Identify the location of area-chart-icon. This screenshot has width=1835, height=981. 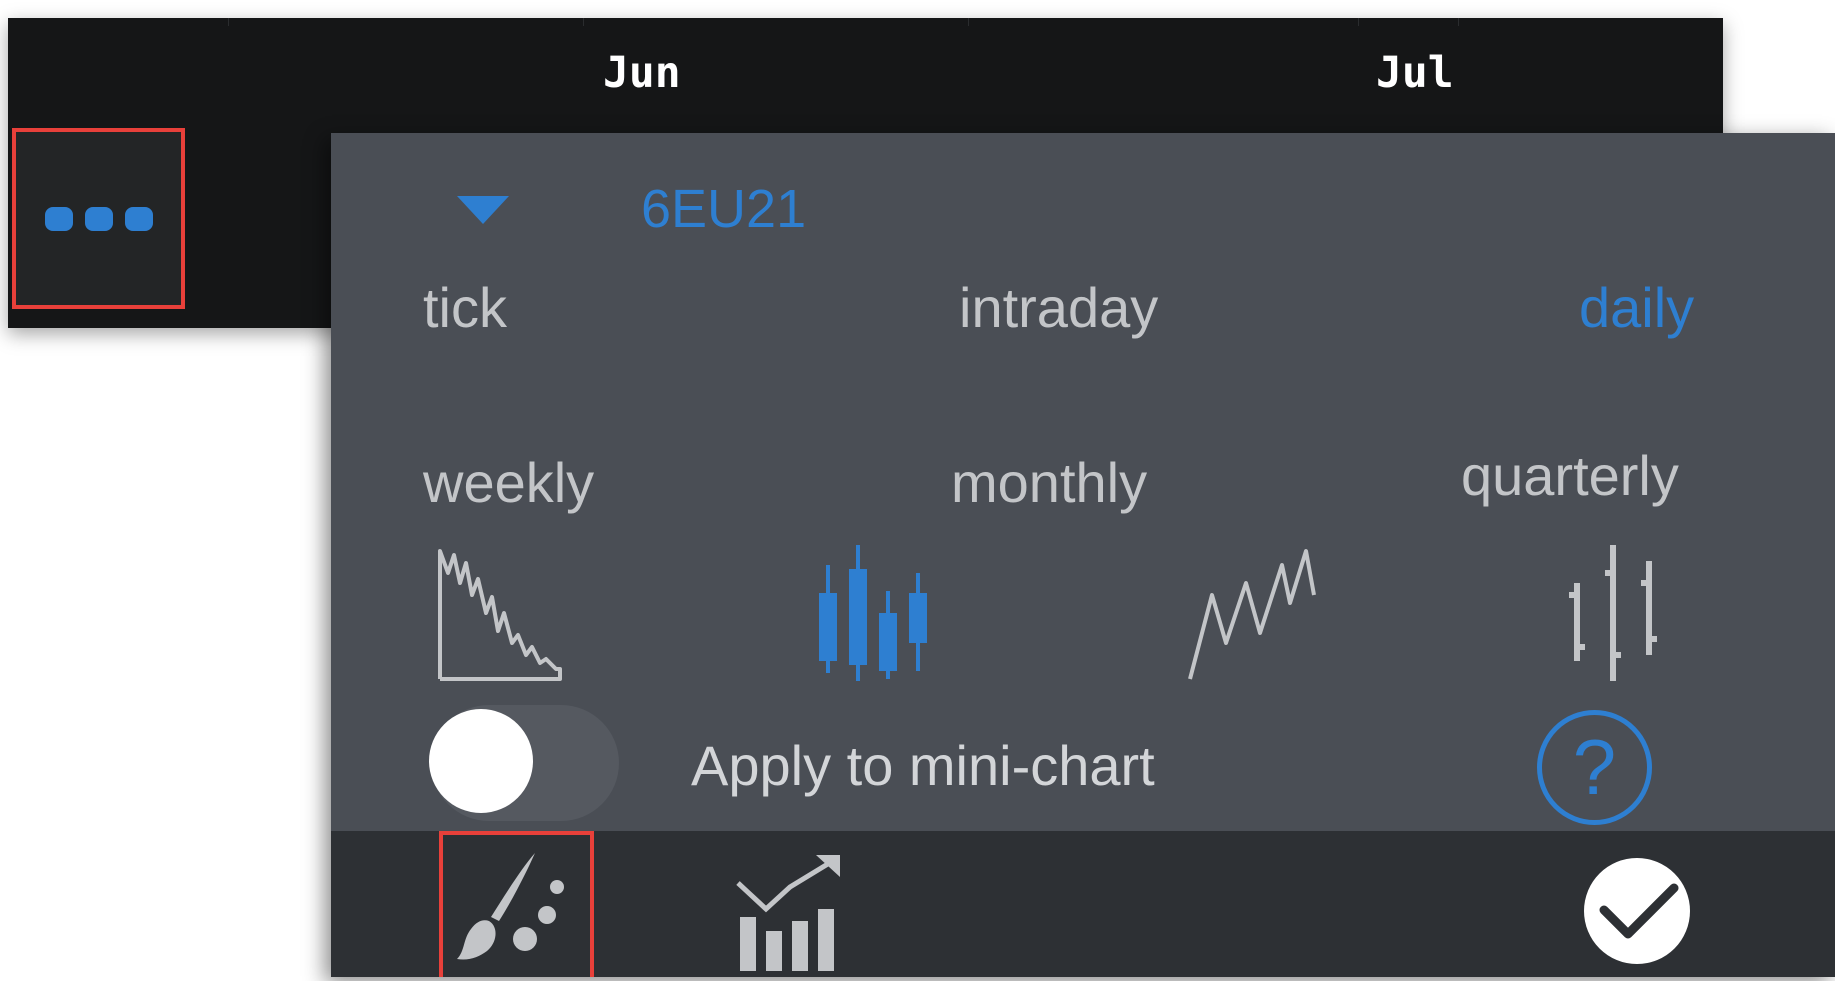
(501, 613).